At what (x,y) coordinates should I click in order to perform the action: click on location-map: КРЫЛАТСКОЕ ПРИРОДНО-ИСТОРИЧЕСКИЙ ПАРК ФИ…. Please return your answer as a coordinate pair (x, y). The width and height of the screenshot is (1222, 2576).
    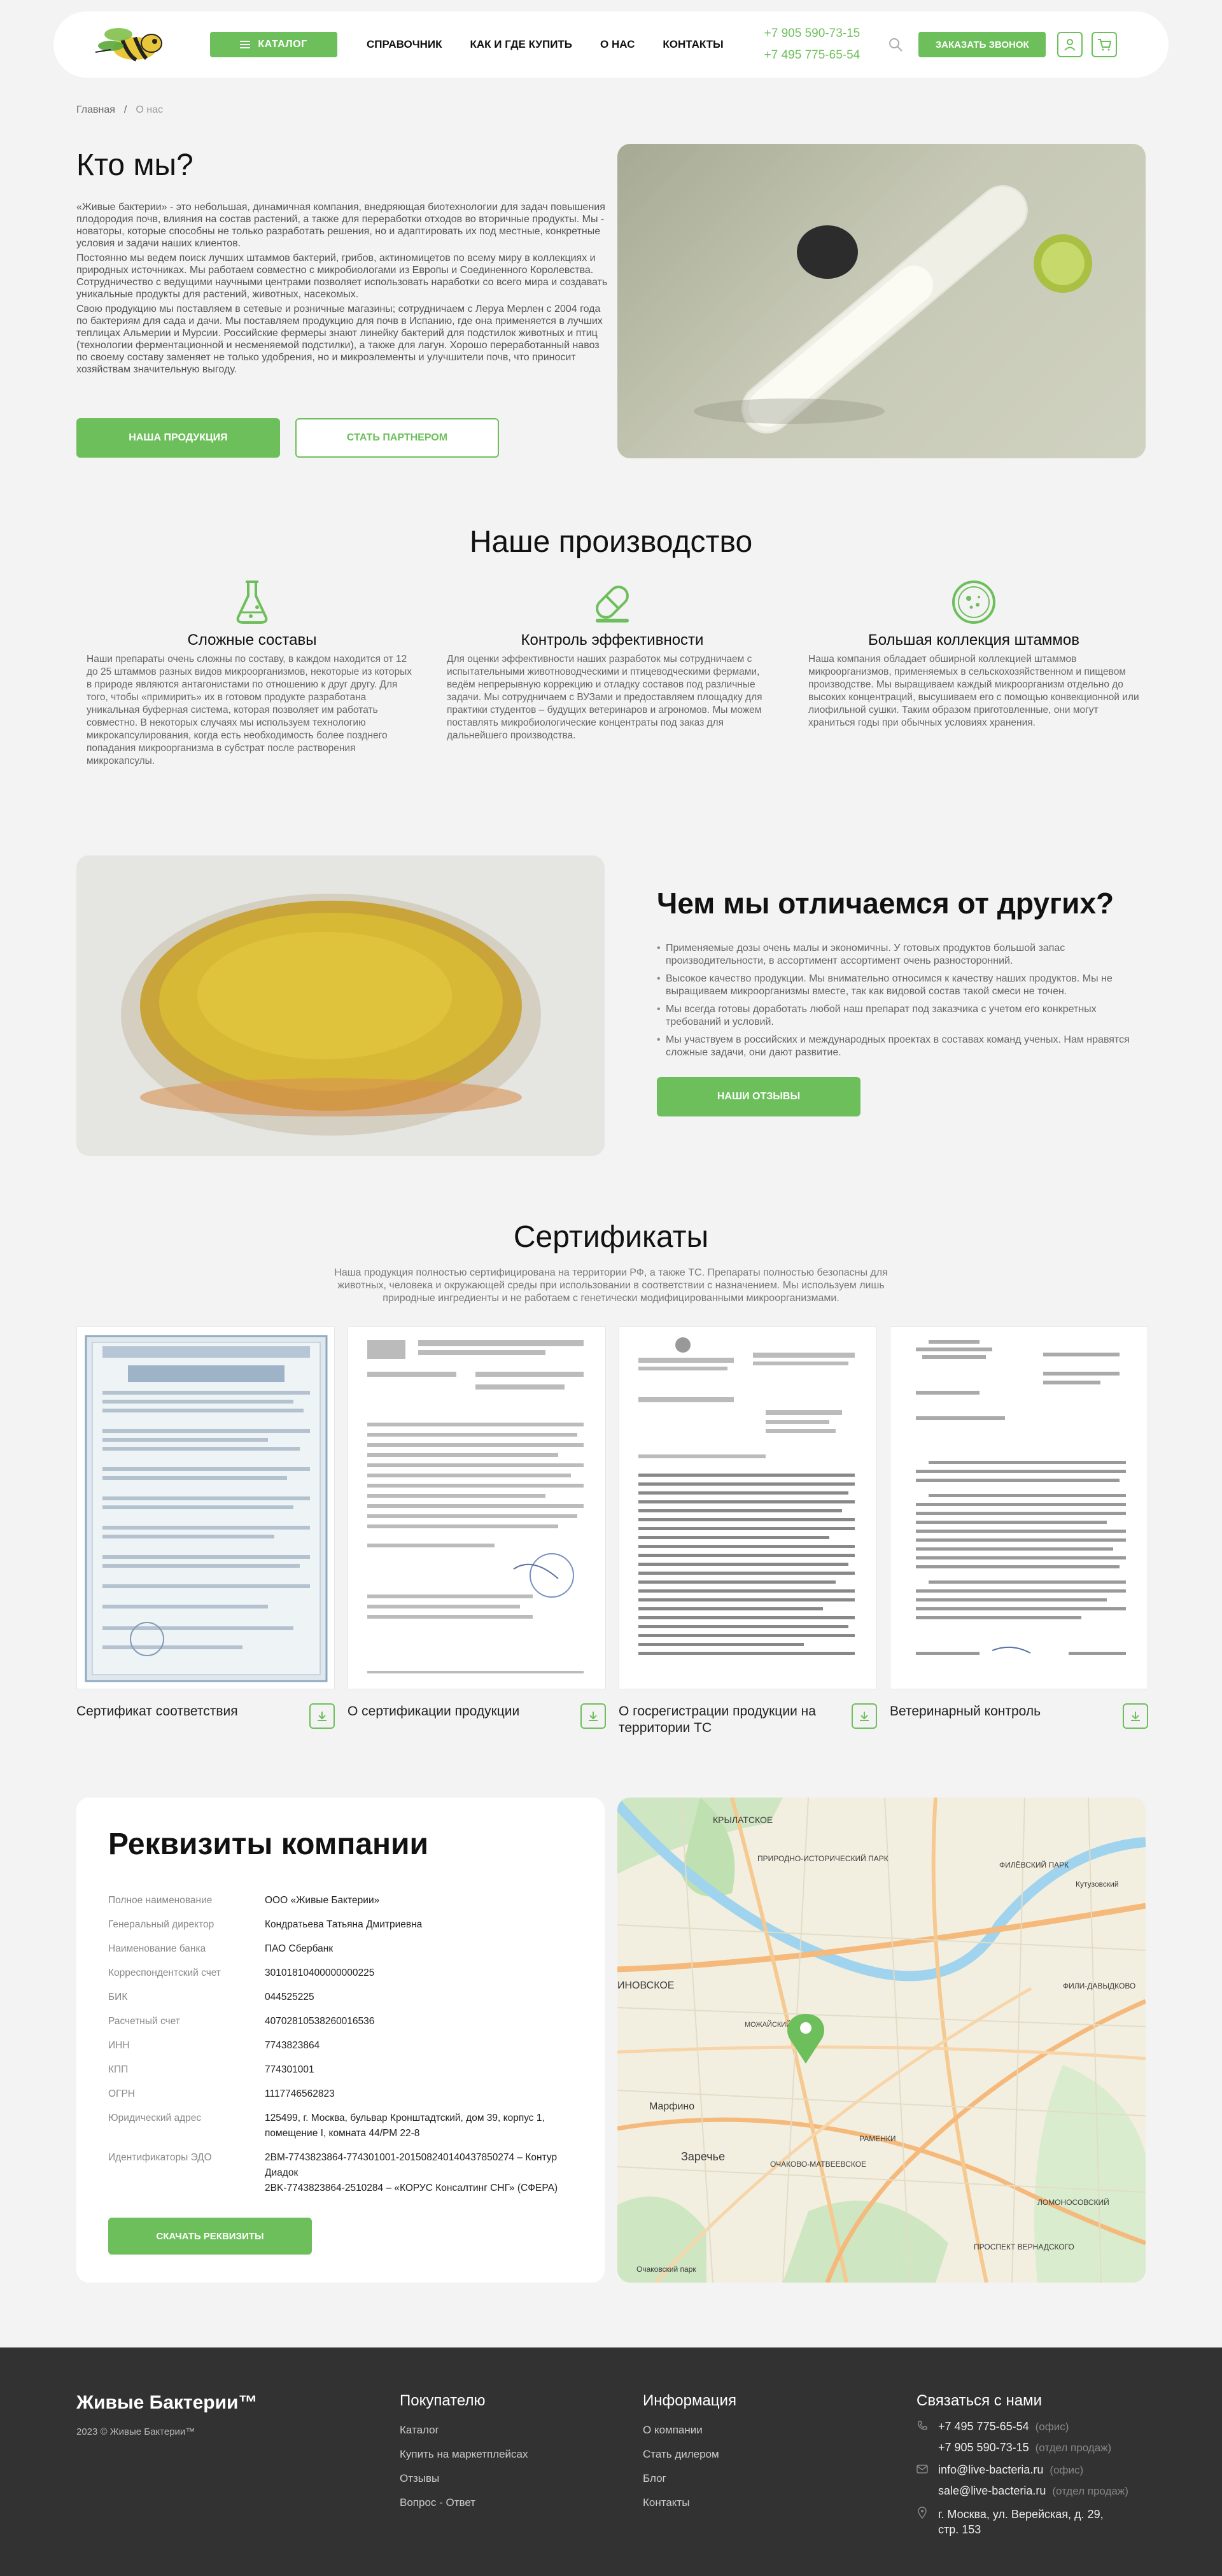
    Looking at the image, I should click on (881, 2041).